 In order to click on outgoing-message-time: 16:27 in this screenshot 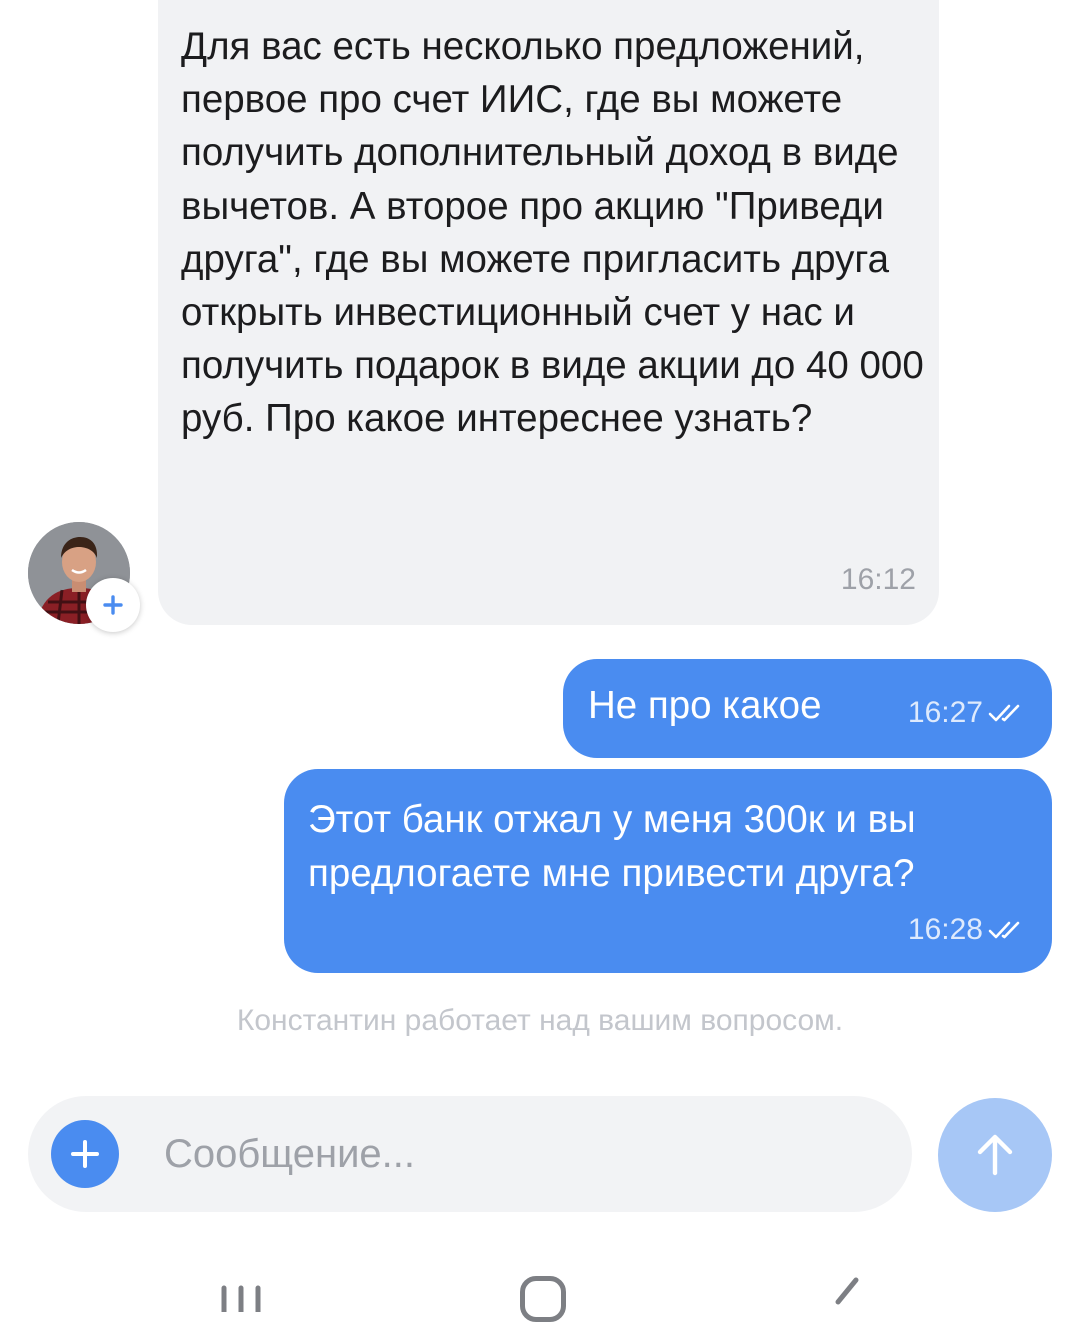, I will do `click(945, 712)`.